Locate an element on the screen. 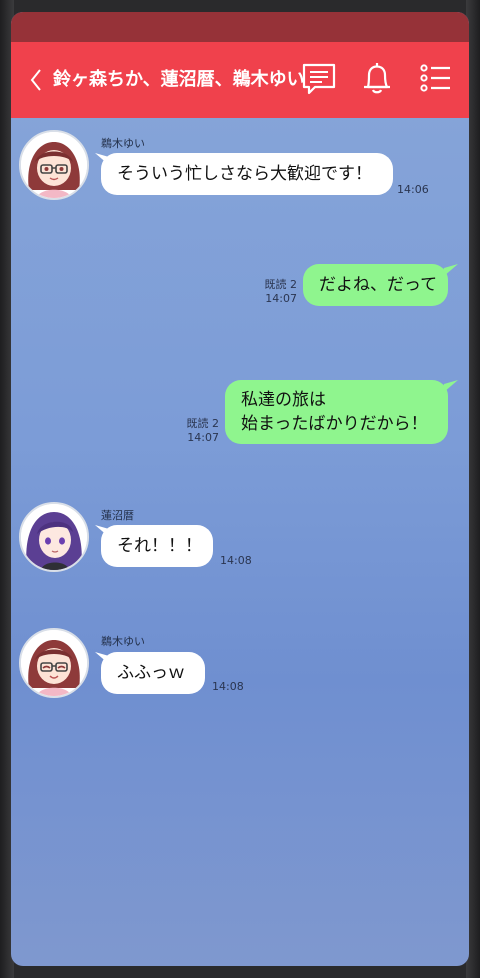 The height and width of the screenshot is (978, 480). message-text: そういう忙しさなら大歓迎です！ is located at coordinates (244, 174).